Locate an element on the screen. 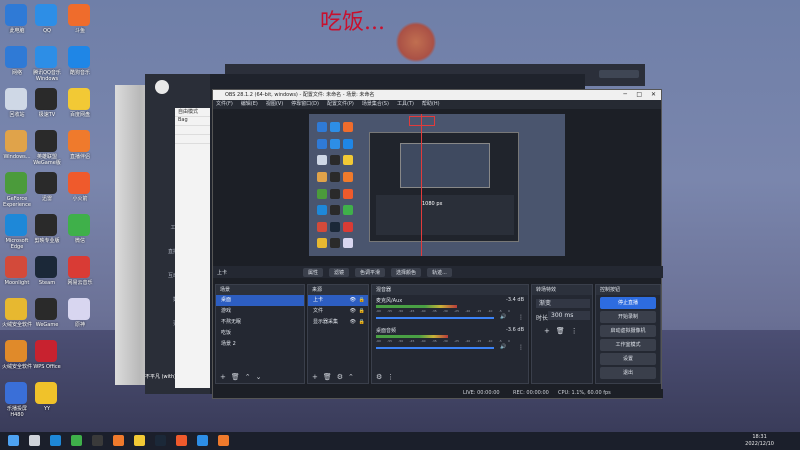 The width and height of the screenshot is (800, 450). live-companion-row: Bag is located at coordinates (192, 121).